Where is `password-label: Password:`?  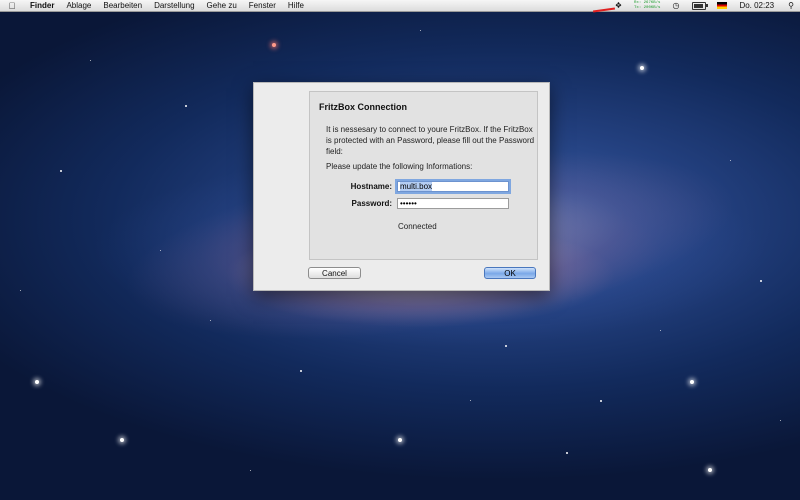 password-label: Password: is located at coordinates (371, 203).